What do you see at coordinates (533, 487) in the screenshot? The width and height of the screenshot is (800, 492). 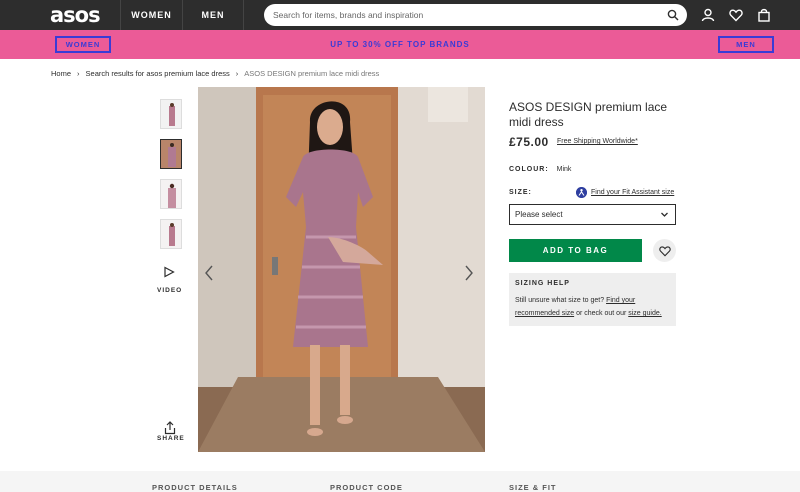 I see `size-fit-heading: SIZE & FIT` at bounding box center [533, 487].